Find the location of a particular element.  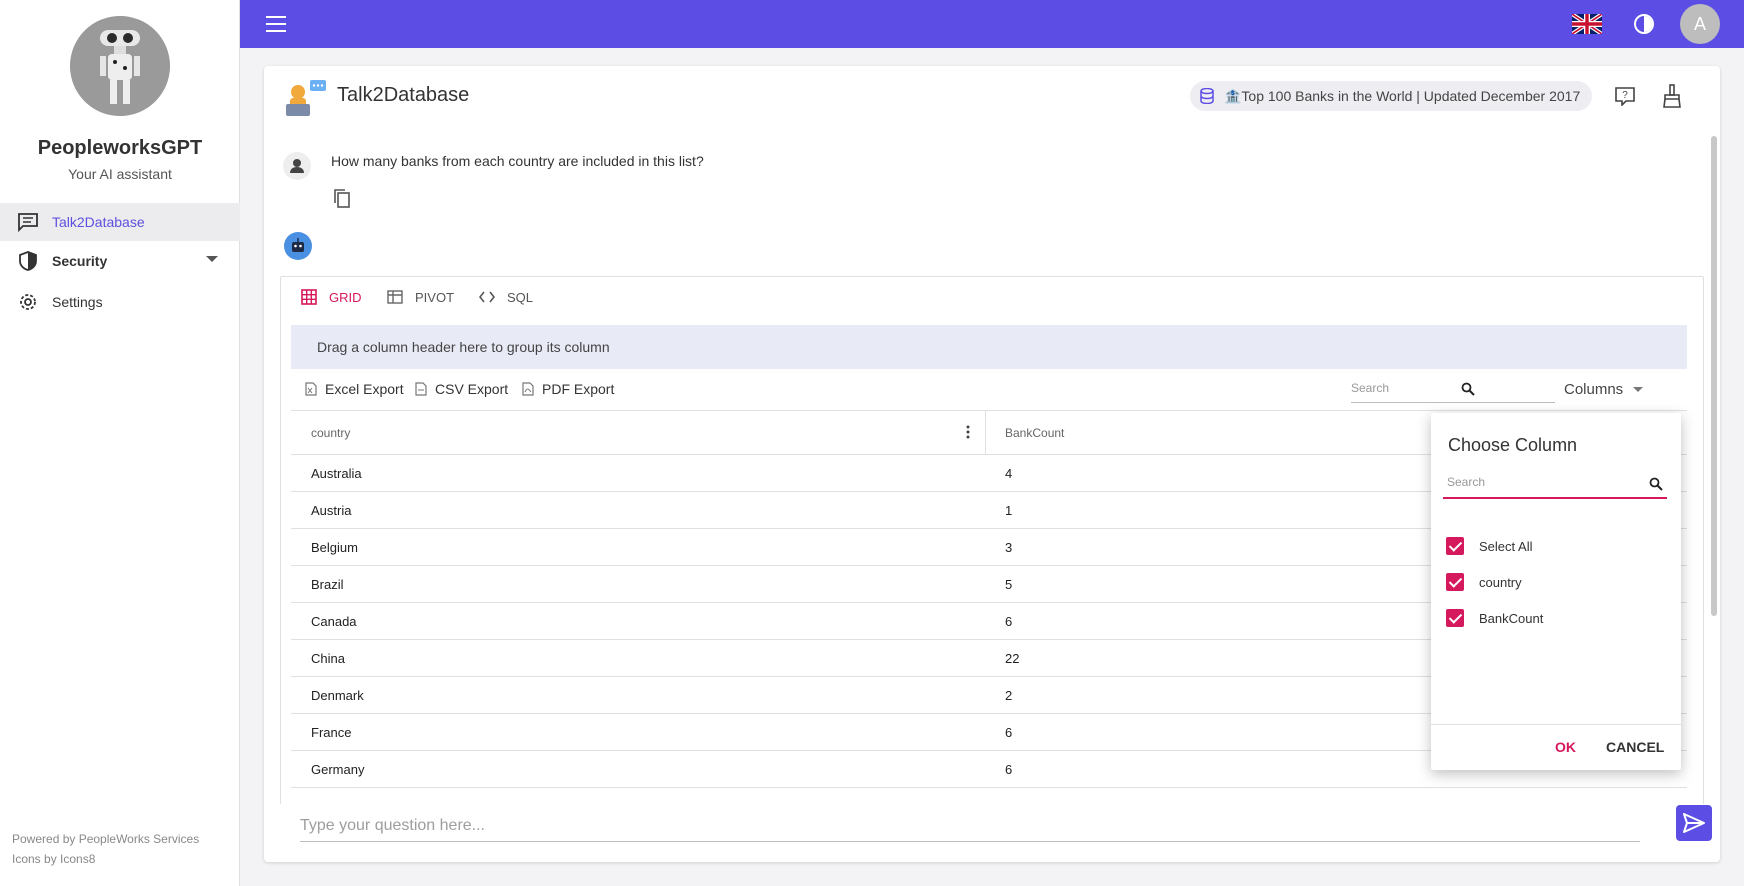

tab-grid: GRID is located at coordinates (331, 297).